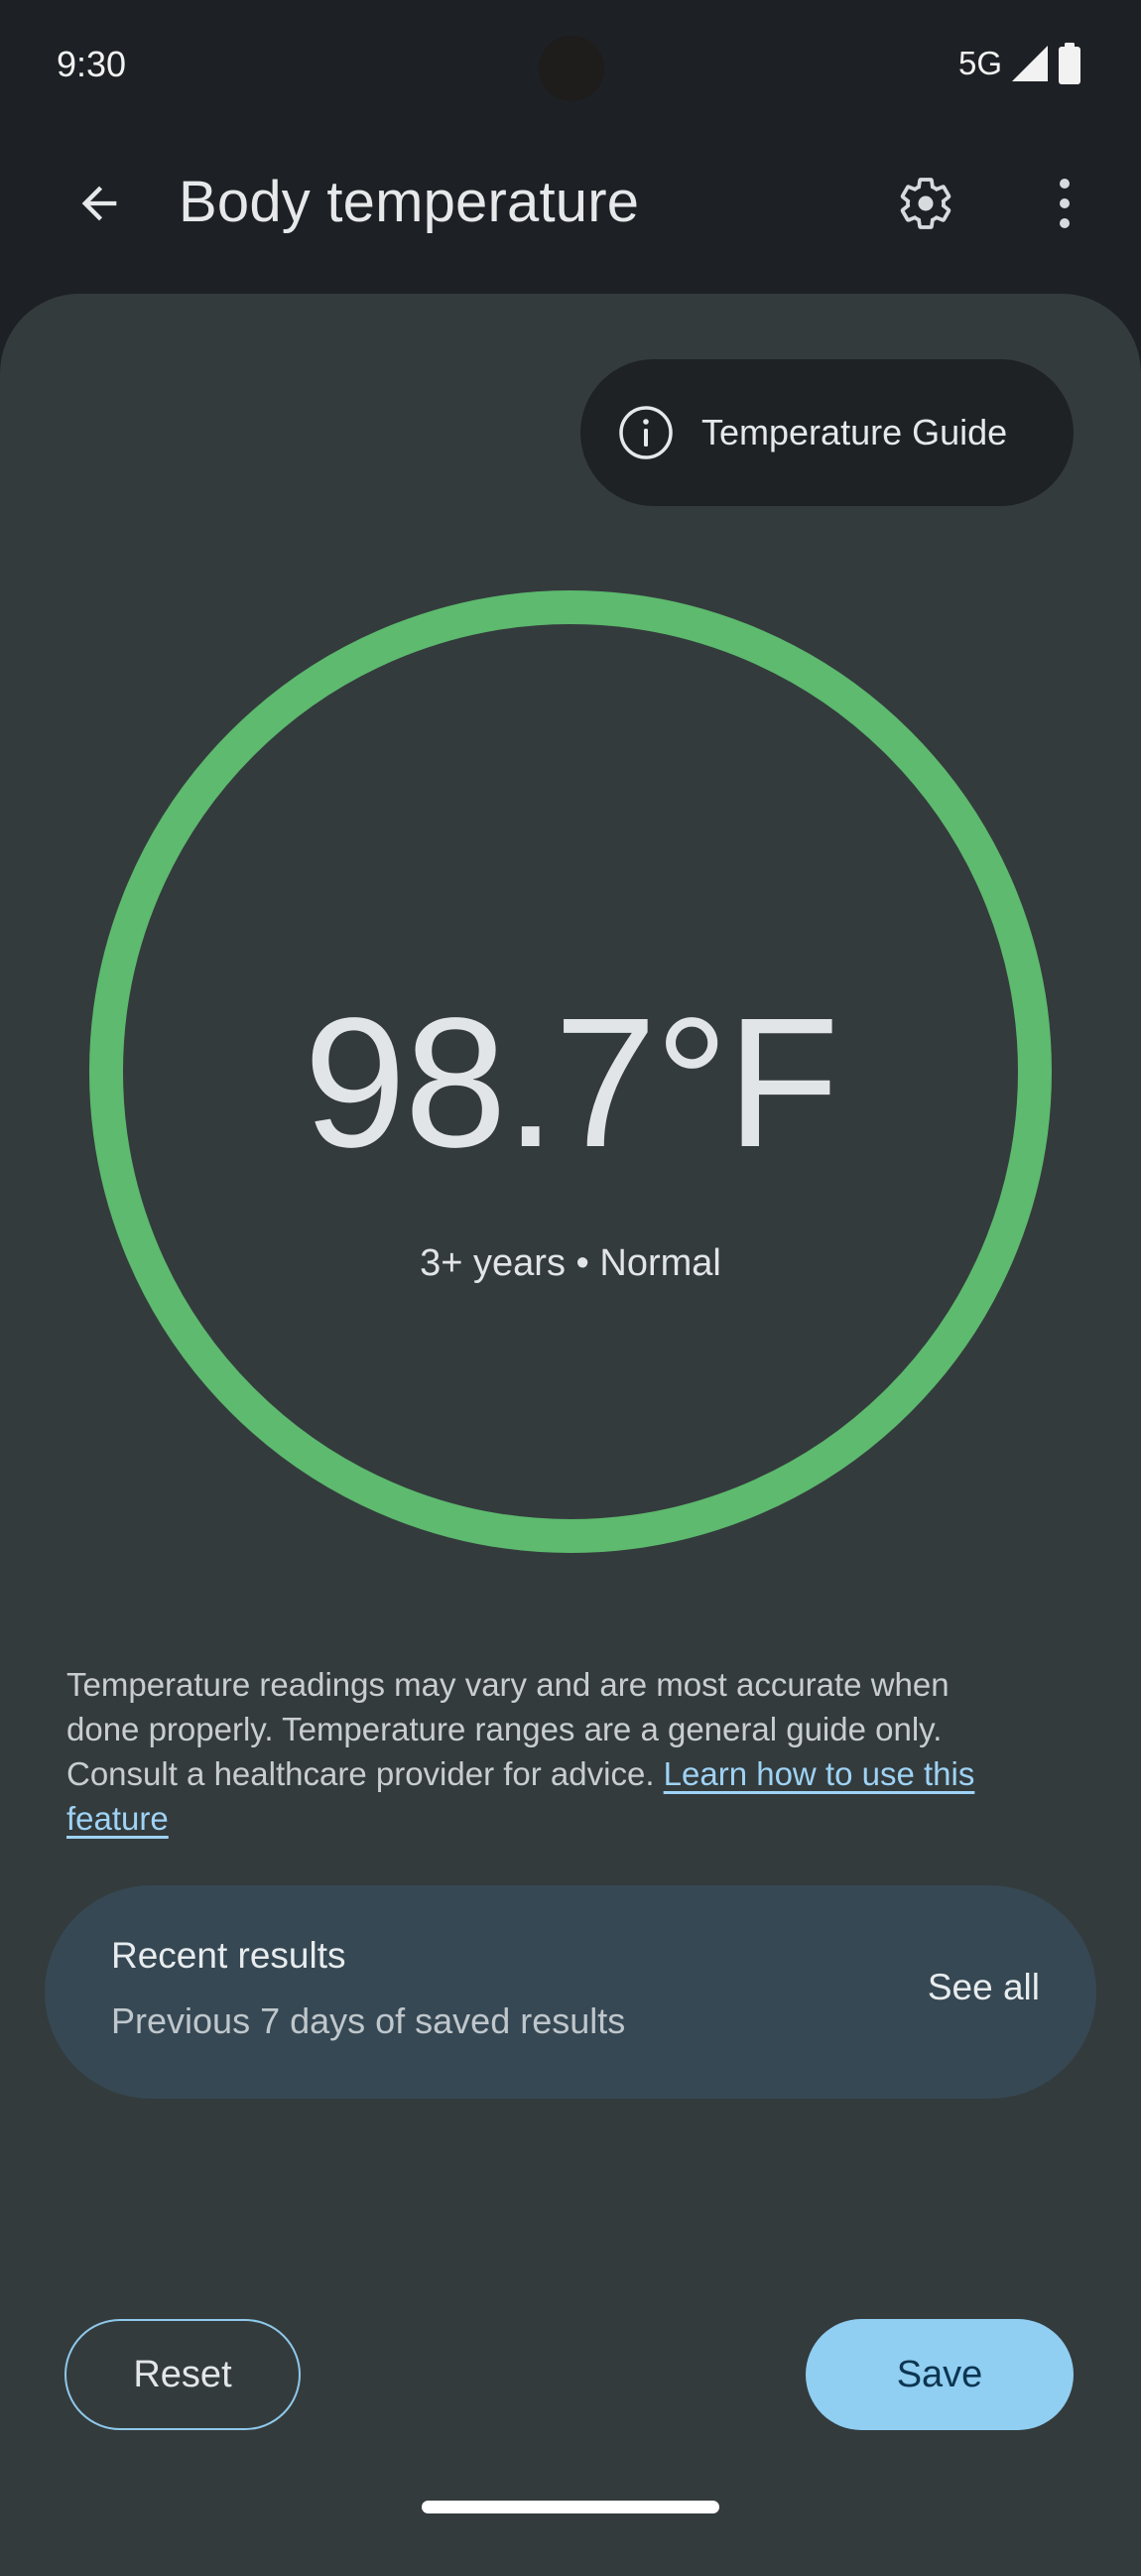 The image size is (1141, 2576). I want to click on status-bar: 9:30 5G, so click(570, 65).